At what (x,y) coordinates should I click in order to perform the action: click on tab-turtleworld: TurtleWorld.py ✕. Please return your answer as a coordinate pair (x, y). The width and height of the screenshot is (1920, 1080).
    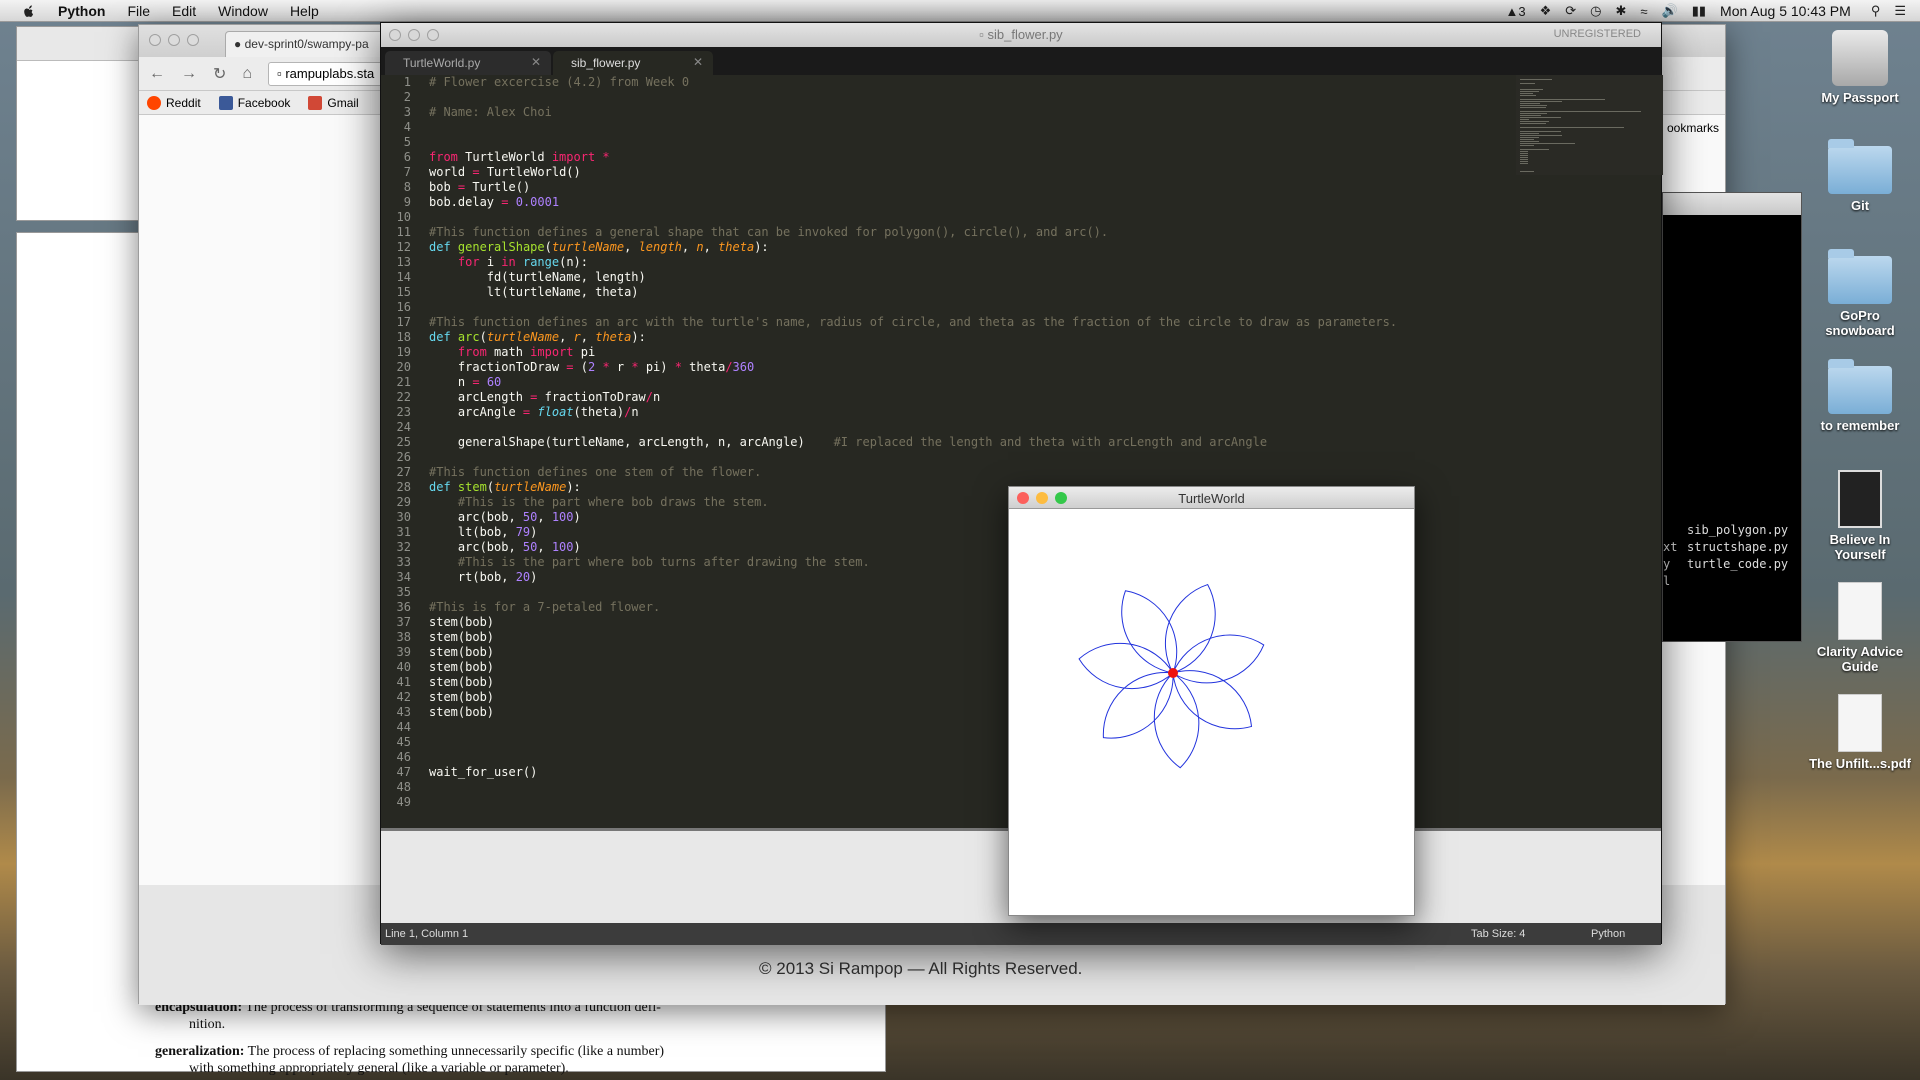
    Looking at the image, I should click on (468, 63).